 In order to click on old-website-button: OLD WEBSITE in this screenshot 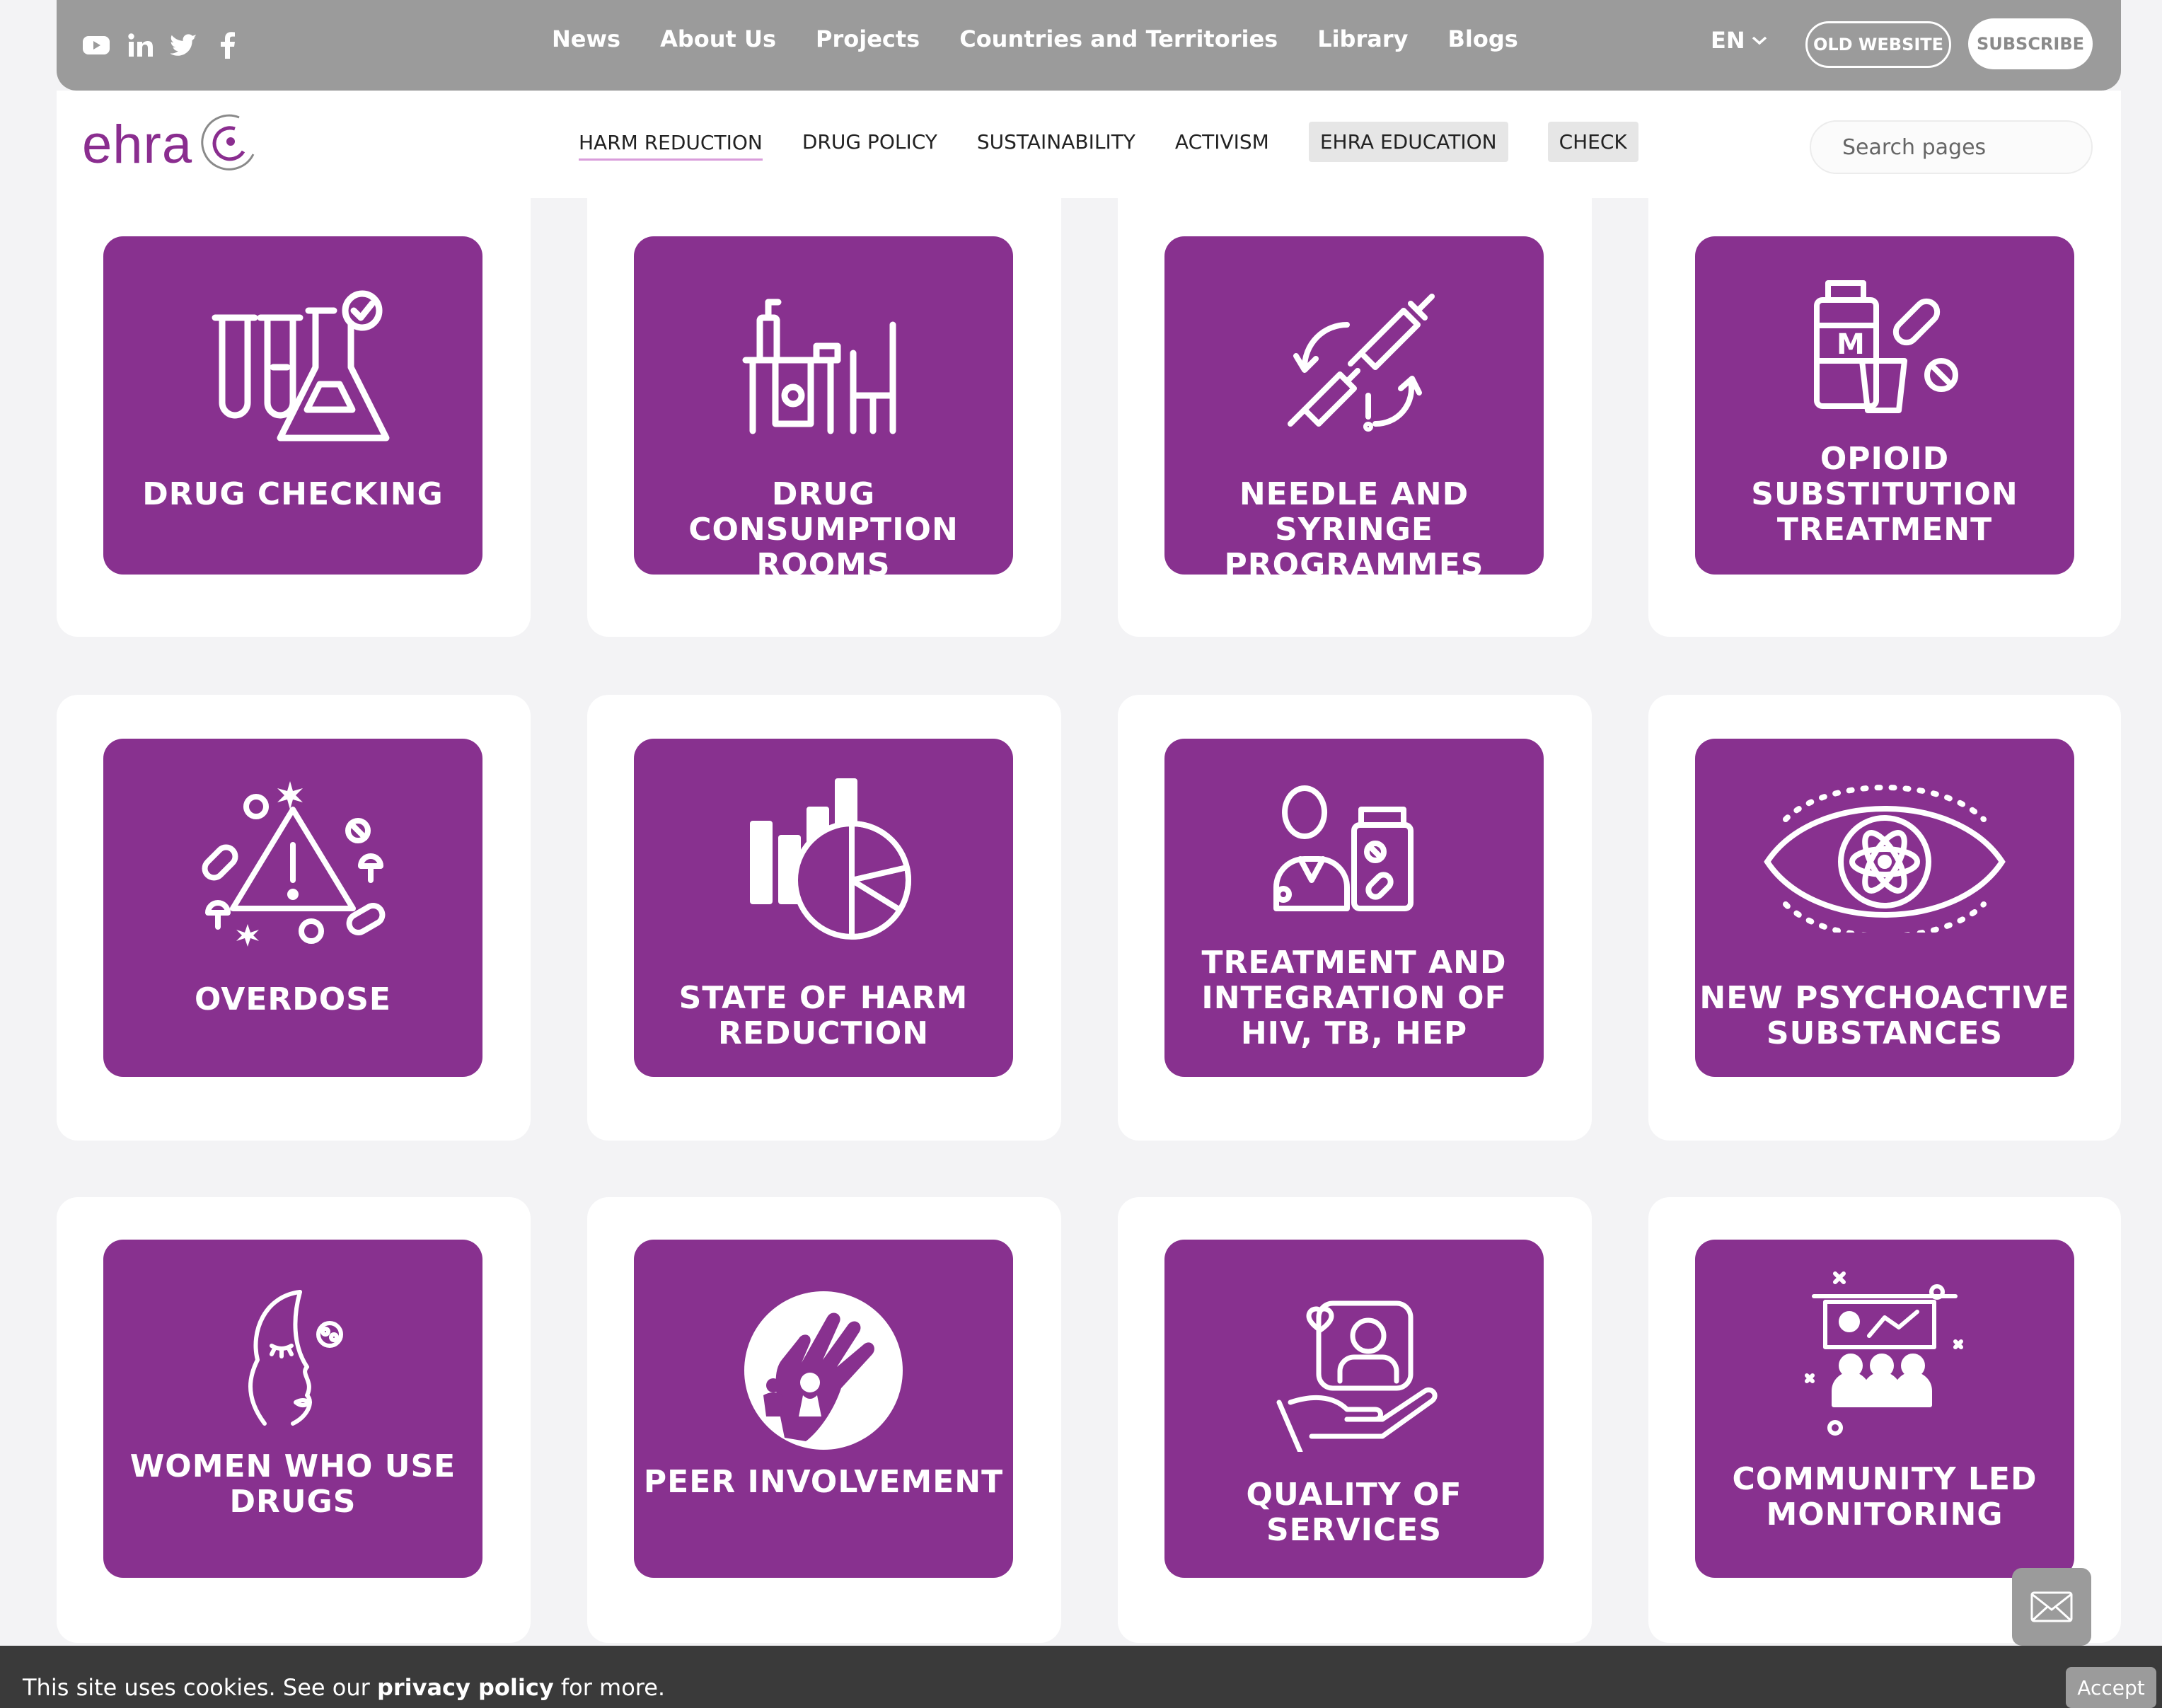, I will do `click(1878, 44)`.